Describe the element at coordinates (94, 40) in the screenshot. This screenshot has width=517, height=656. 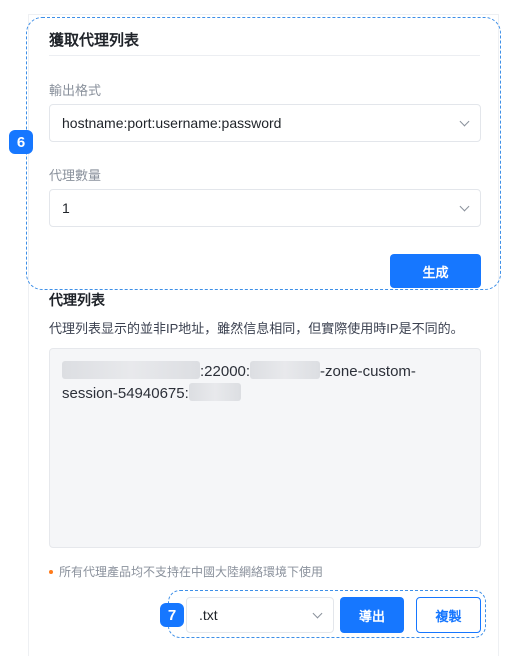
I see `get-proxy-list-title: 獲取代理列表` at that location.